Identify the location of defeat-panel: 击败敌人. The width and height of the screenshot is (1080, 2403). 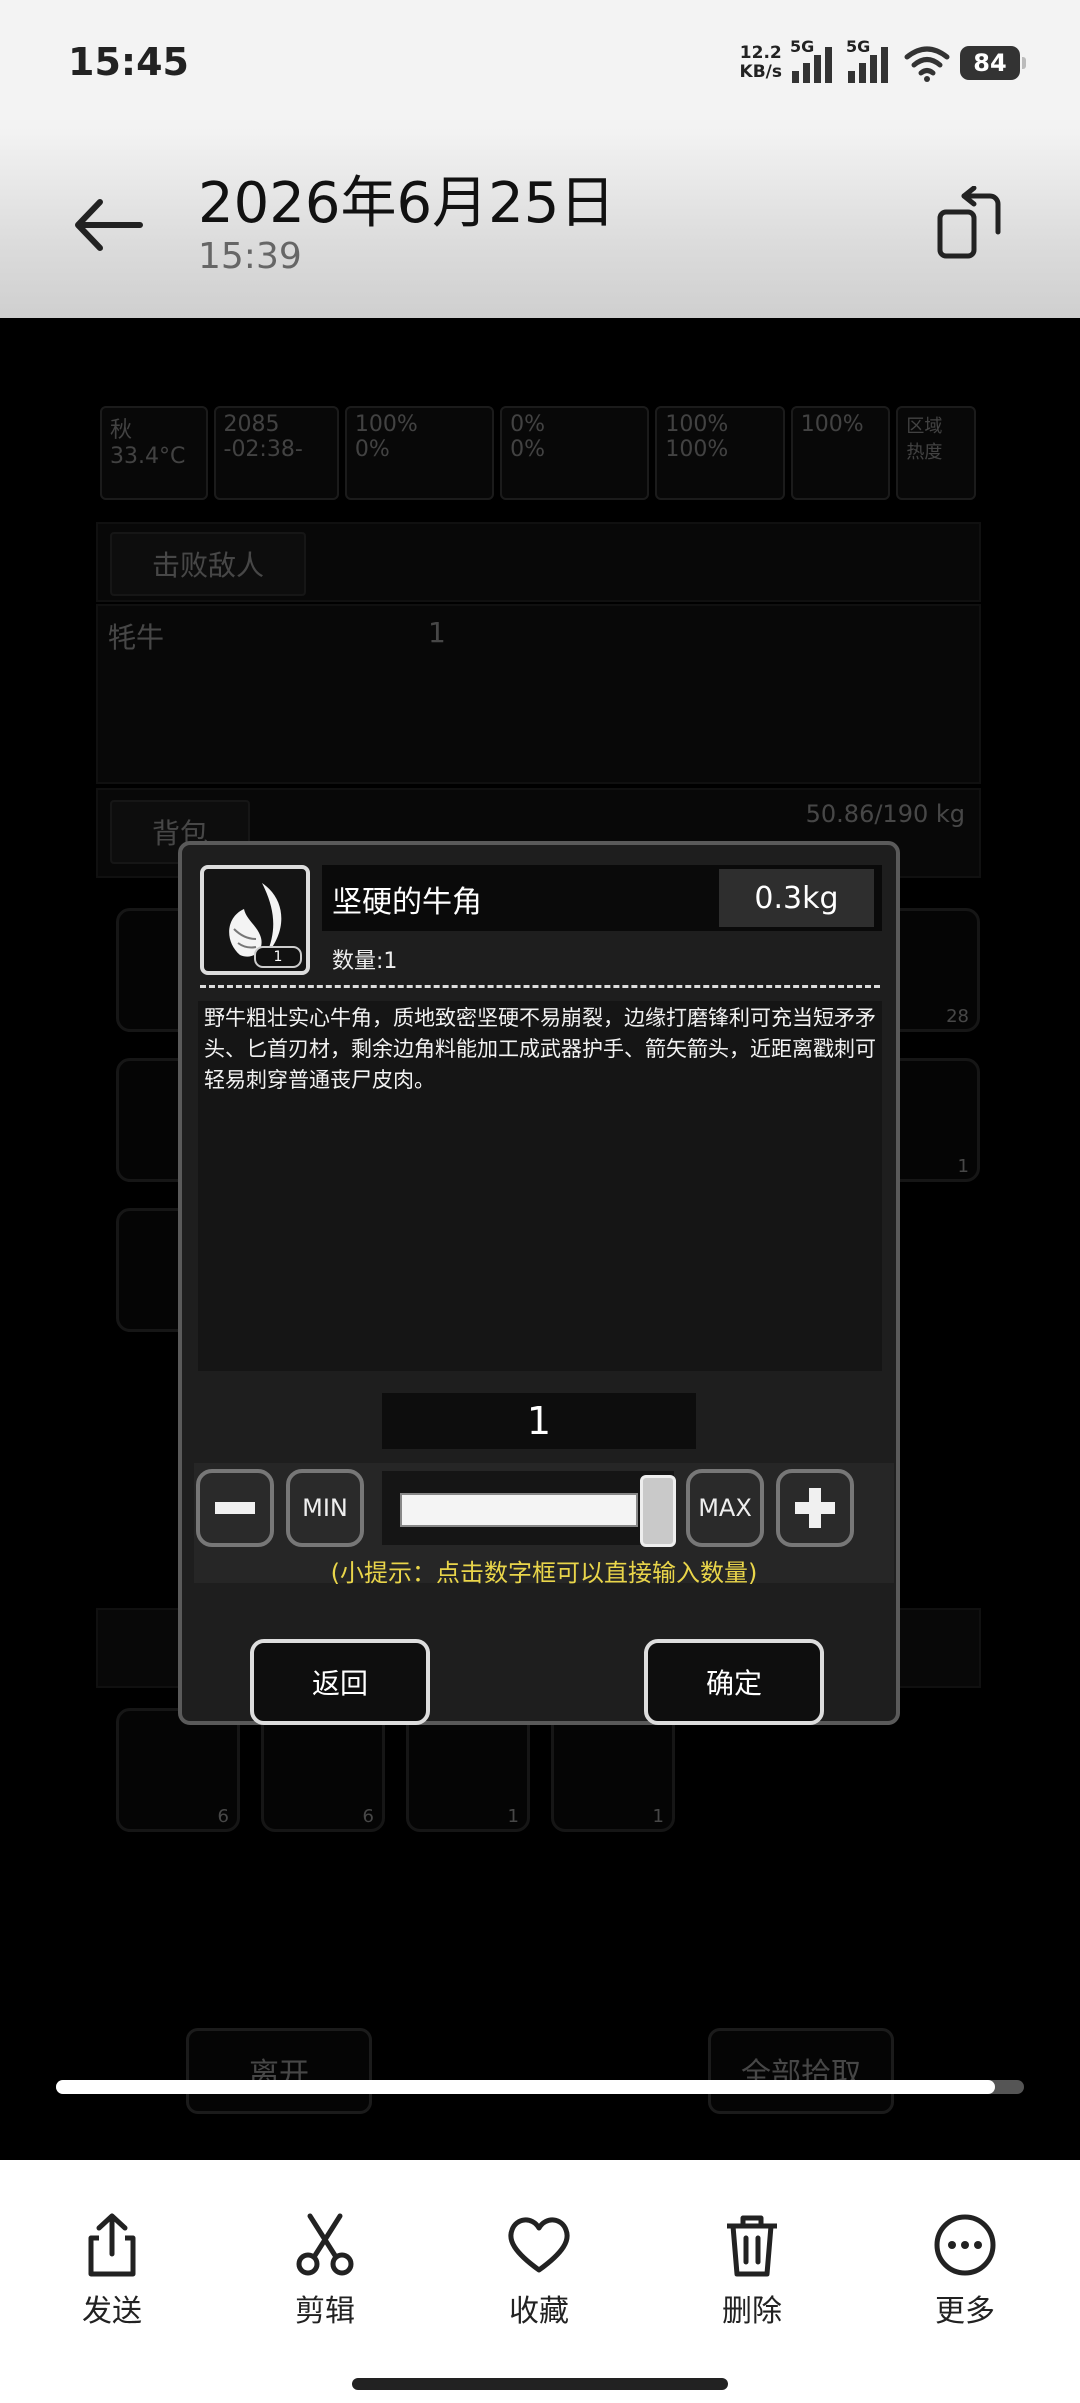
(538, 562).